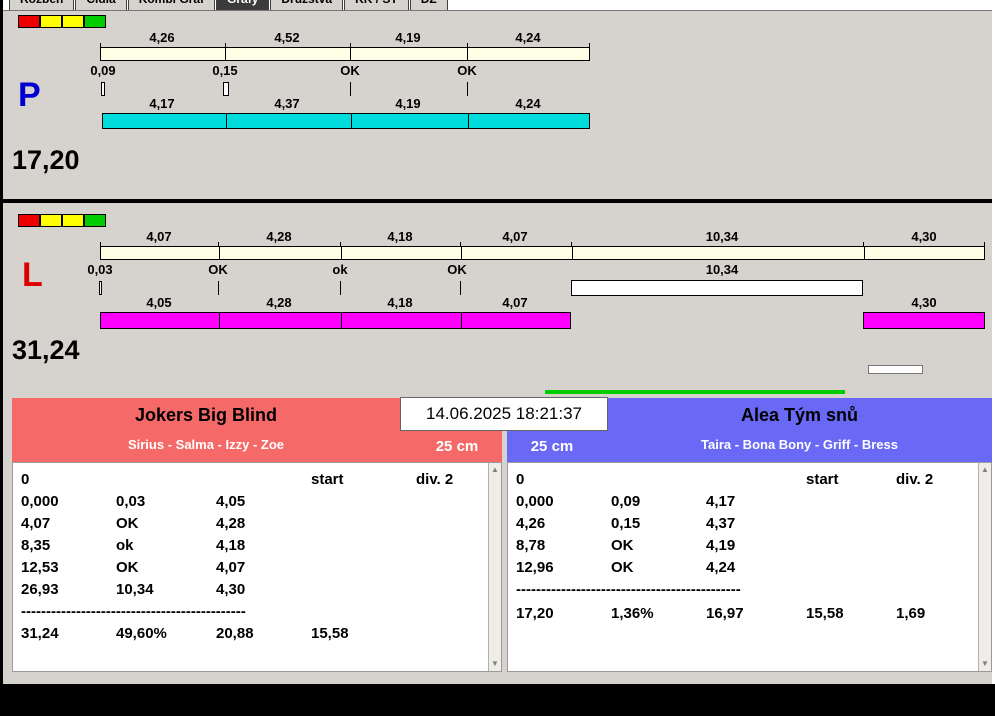  Describe the element at coordinates (408, 37) in the screenshot. I see `sensor-time: 4,19` at that location.